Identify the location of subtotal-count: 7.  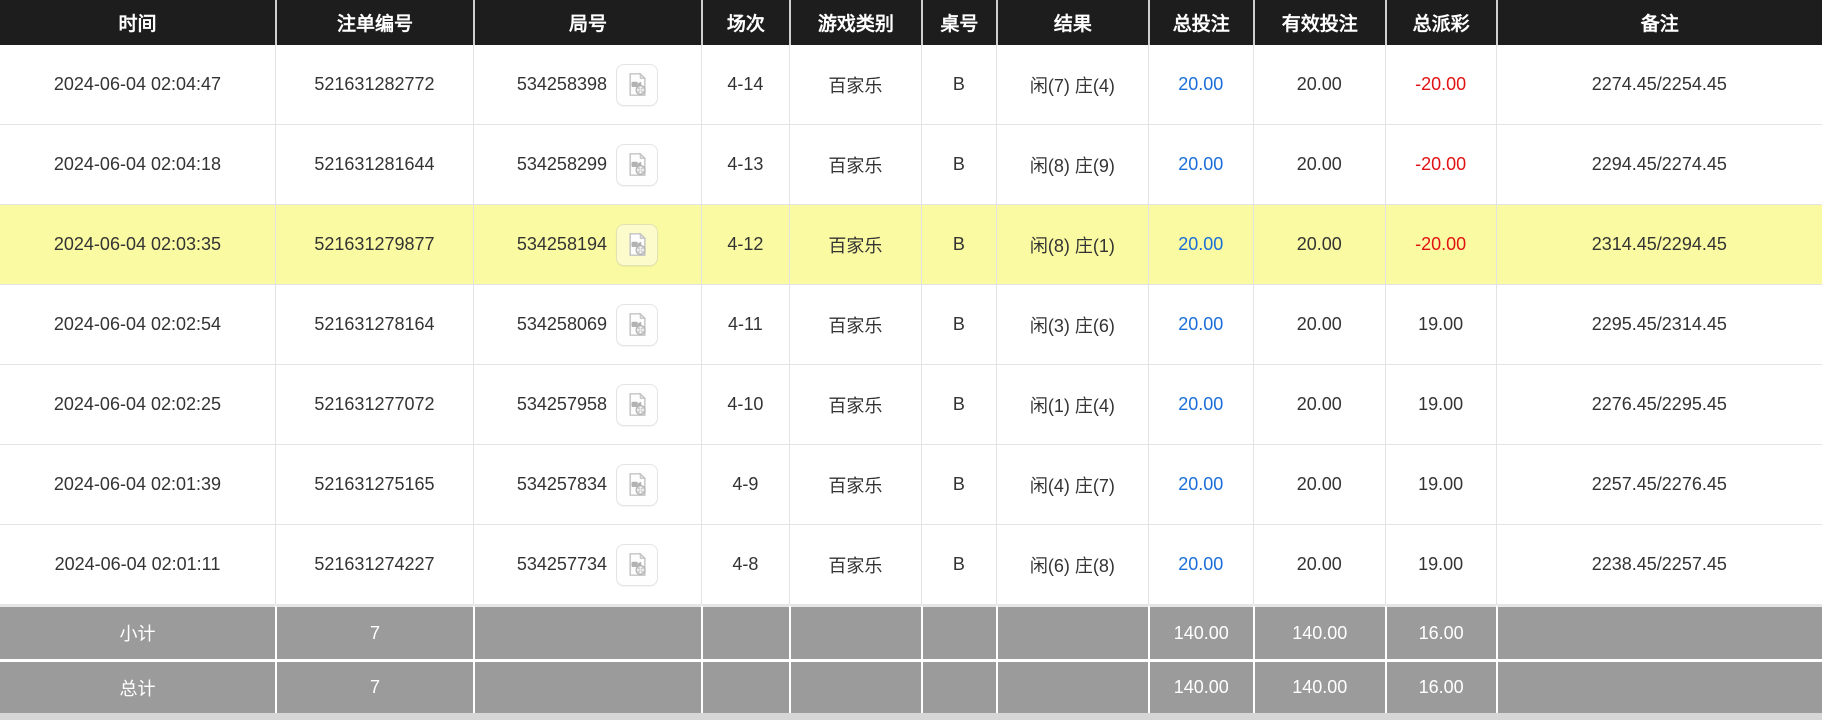
(373, 632).